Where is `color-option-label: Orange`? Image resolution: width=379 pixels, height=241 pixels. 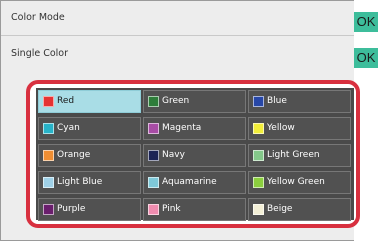
color-option-label: Orange is located at coordinates (74, 155).